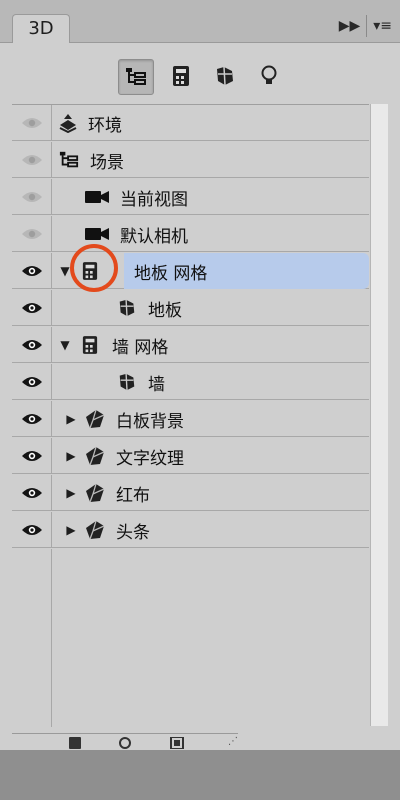 The height and width of the screenshot is (800, 400). I want to click on column-divider, so click(51, 638).